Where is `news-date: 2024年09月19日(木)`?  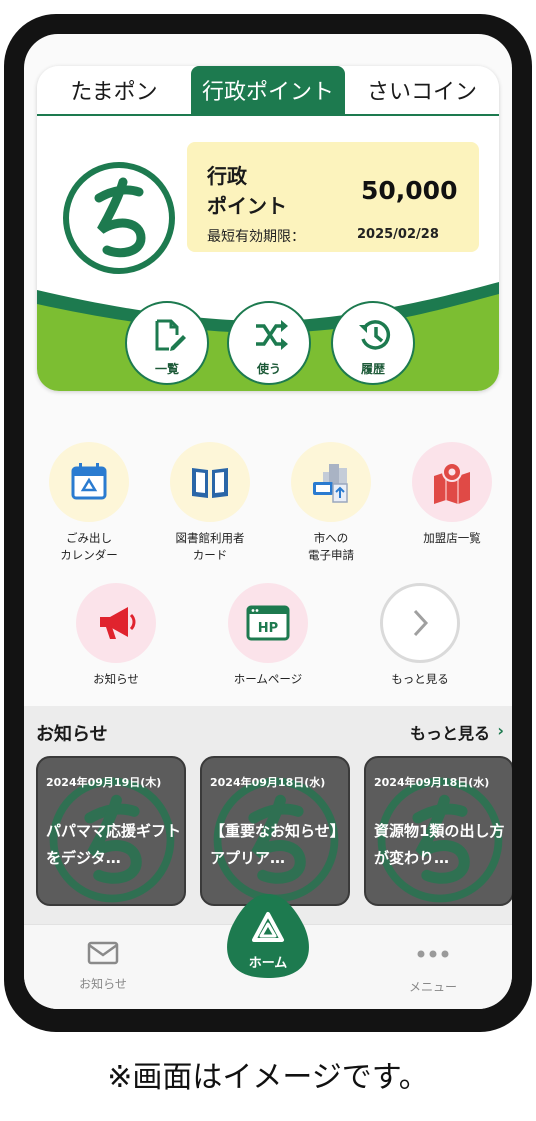
news-date: 2024年09月19日(木) is located at coordinates (104, 782).